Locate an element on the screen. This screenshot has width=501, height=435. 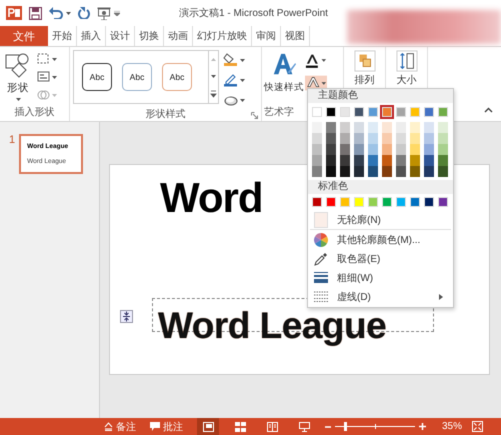
caret-icon is located at coordinates (68, 13).